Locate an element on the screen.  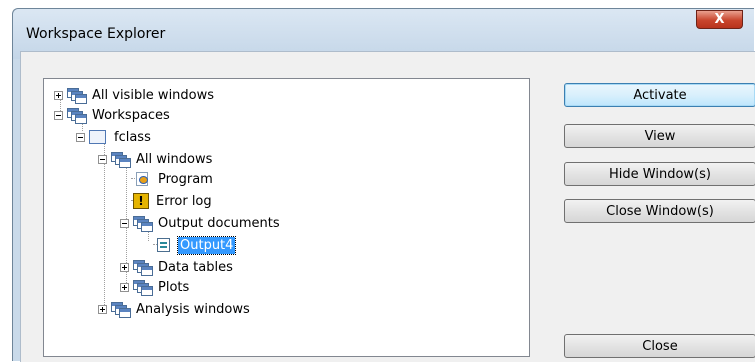
close-button: Close is located at coordinates (659, 346).